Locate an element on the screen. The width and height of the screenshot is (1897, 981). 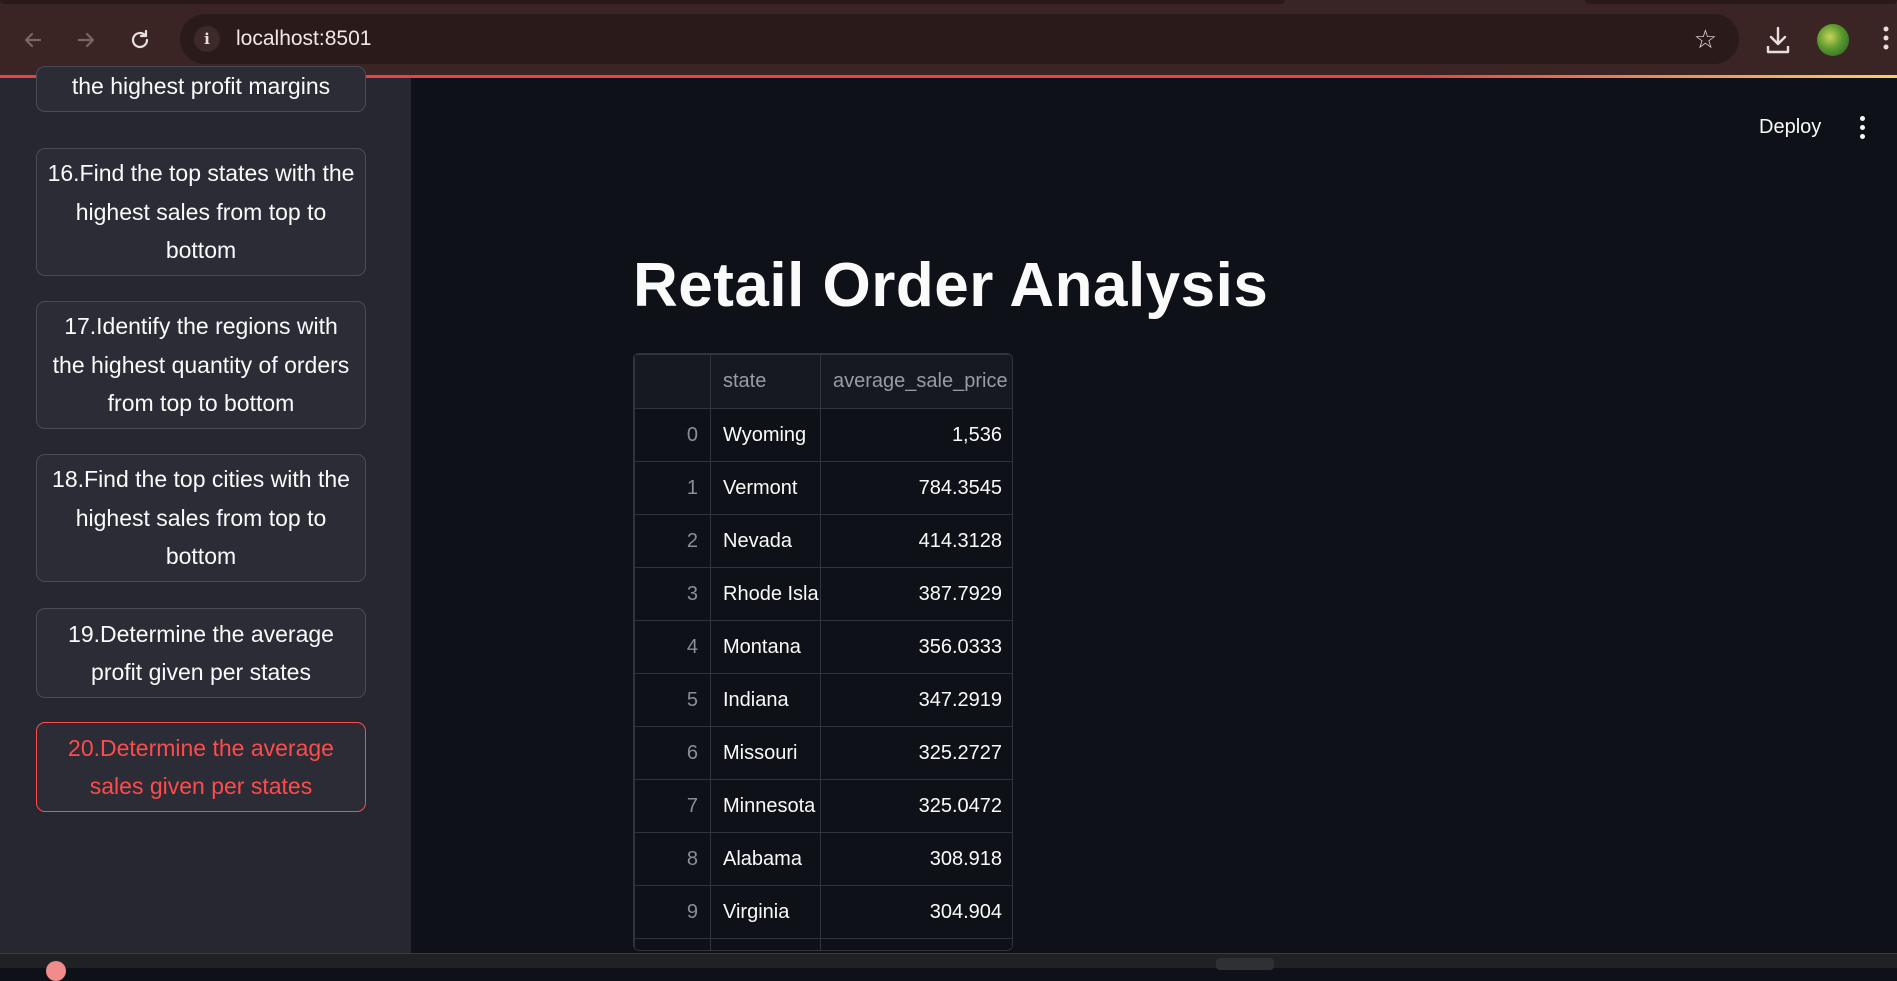
state-cell: Virginia is located at coordinates (765, 912).